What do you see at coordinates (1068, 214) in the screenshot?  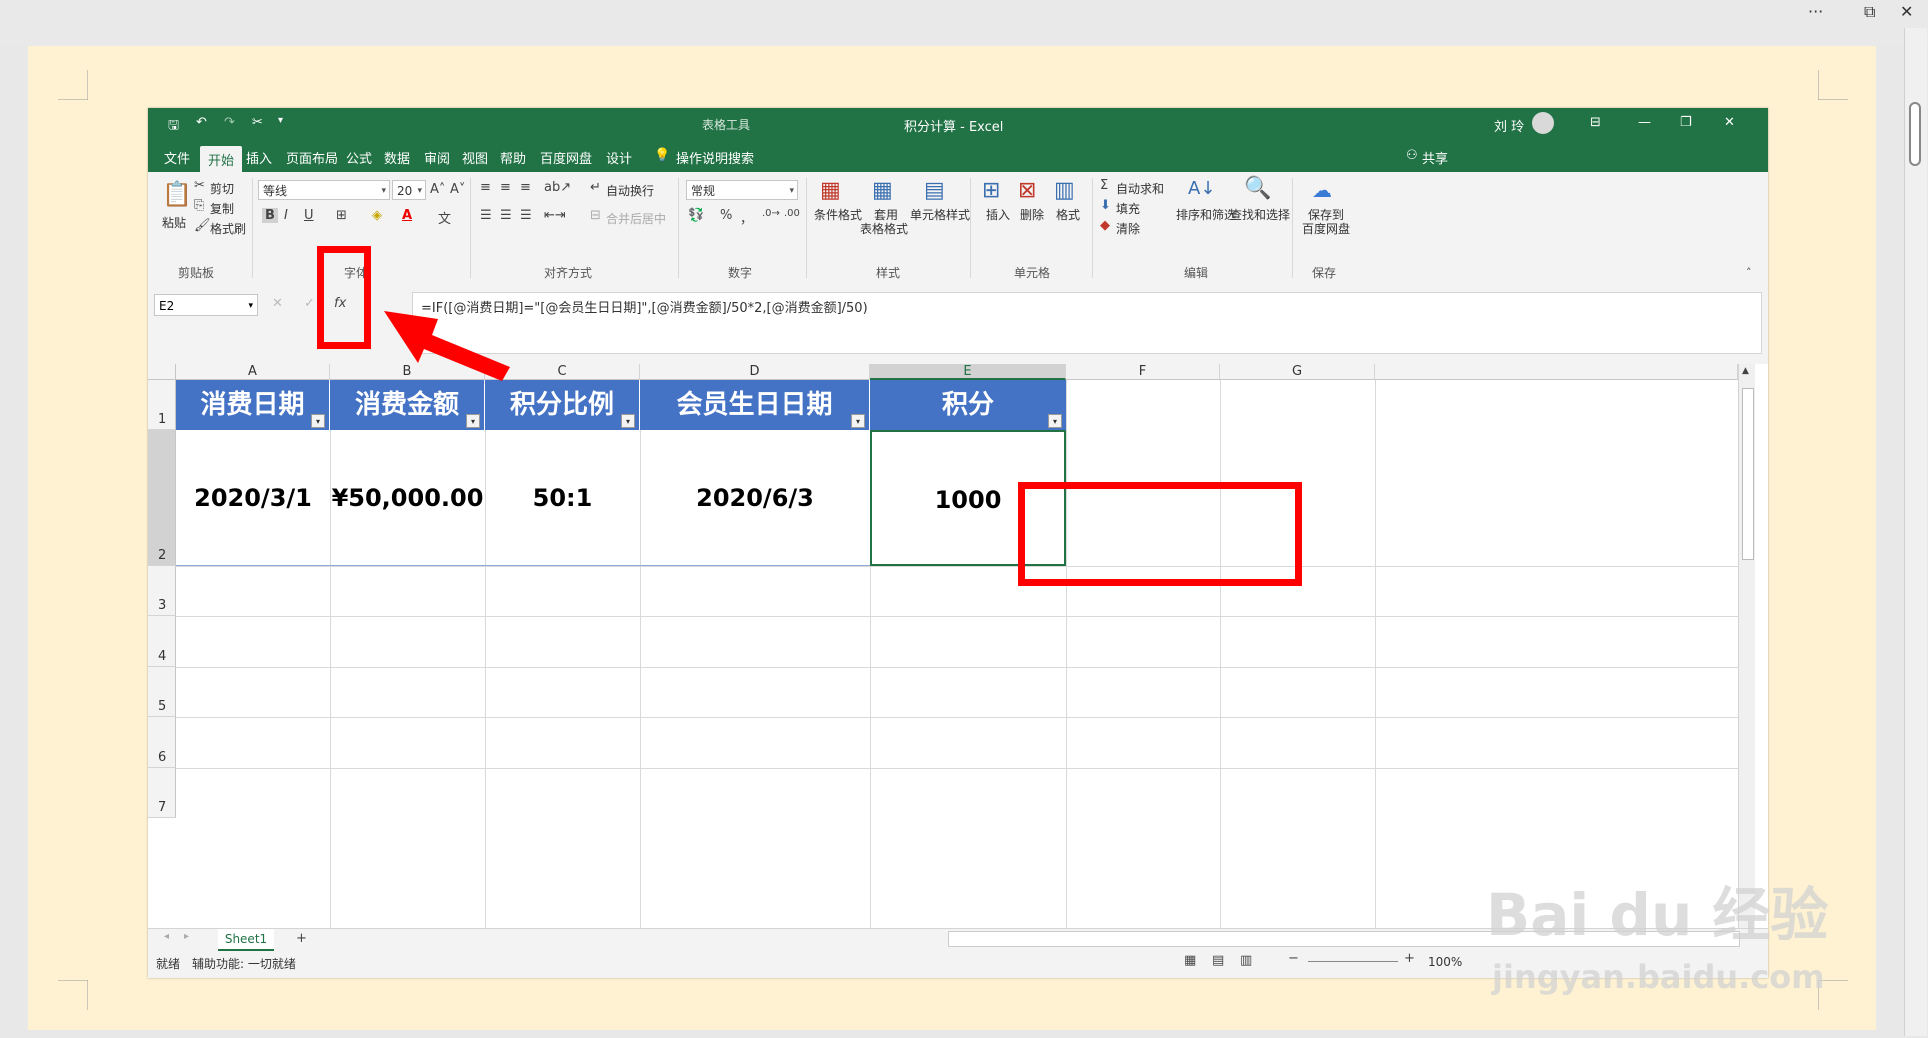 I see `format-cells-button: 格式` at bounding box center [1068, 214].